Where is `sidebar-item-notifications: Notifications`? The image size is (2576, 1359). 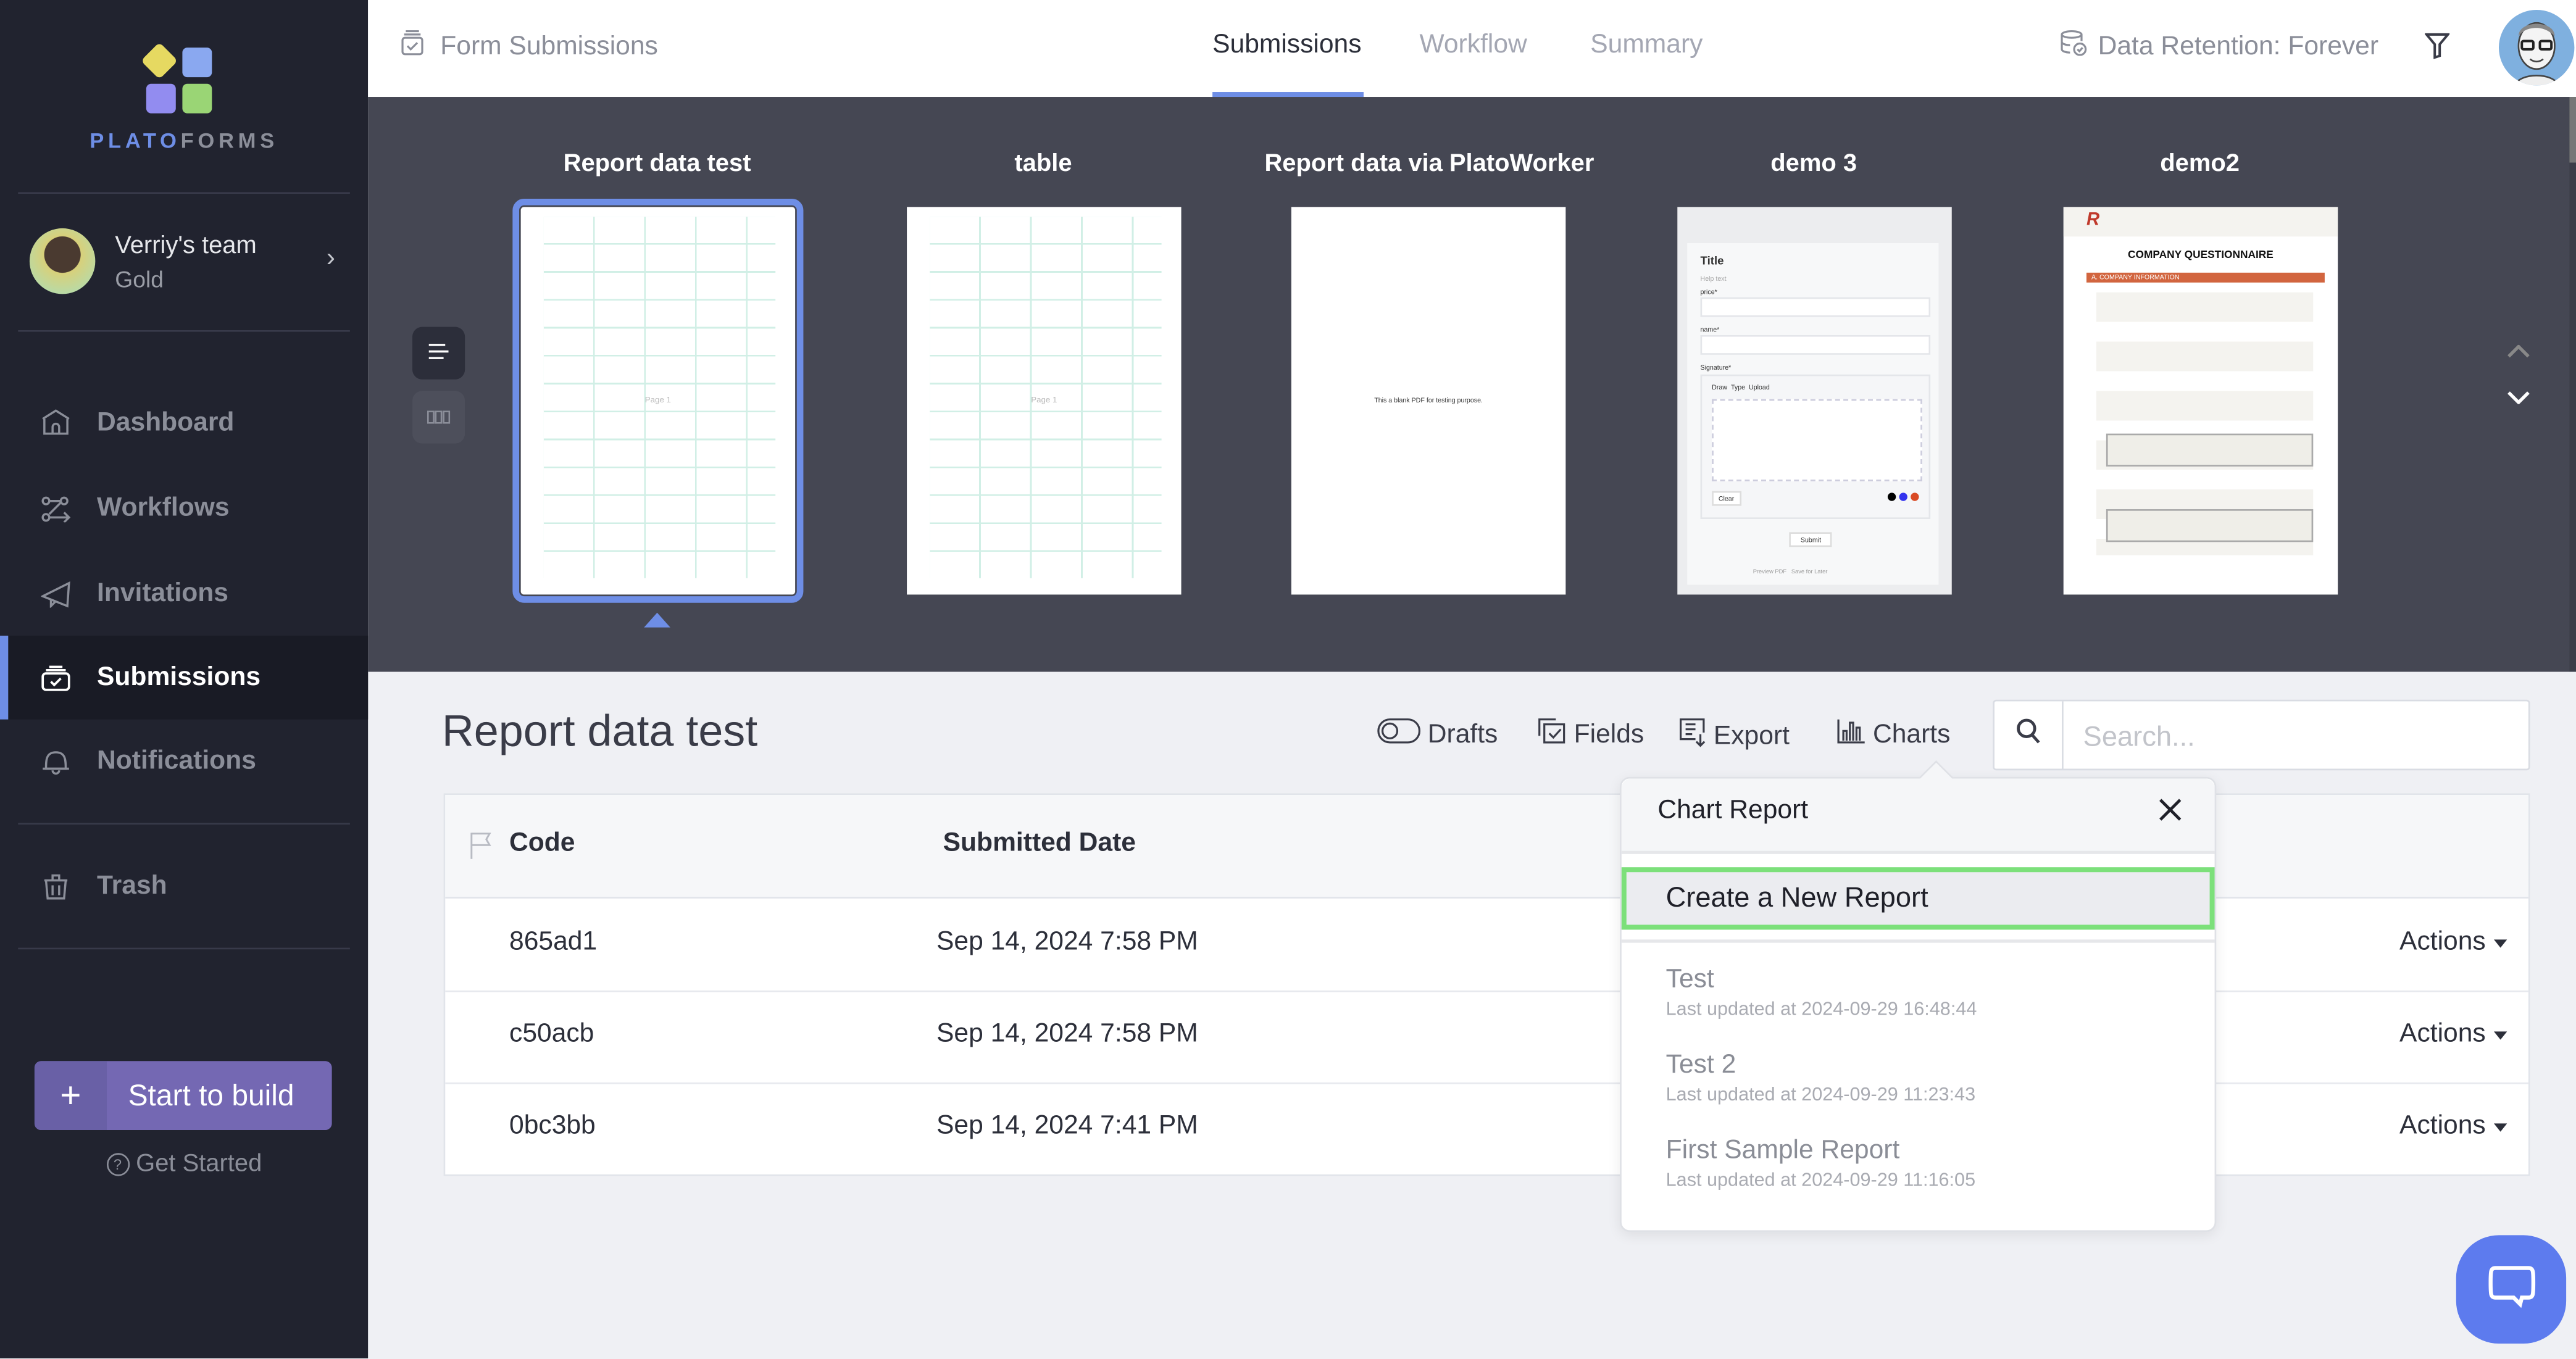 sidebar-item-notifications: Notifications is located at coordinates (184, 762).